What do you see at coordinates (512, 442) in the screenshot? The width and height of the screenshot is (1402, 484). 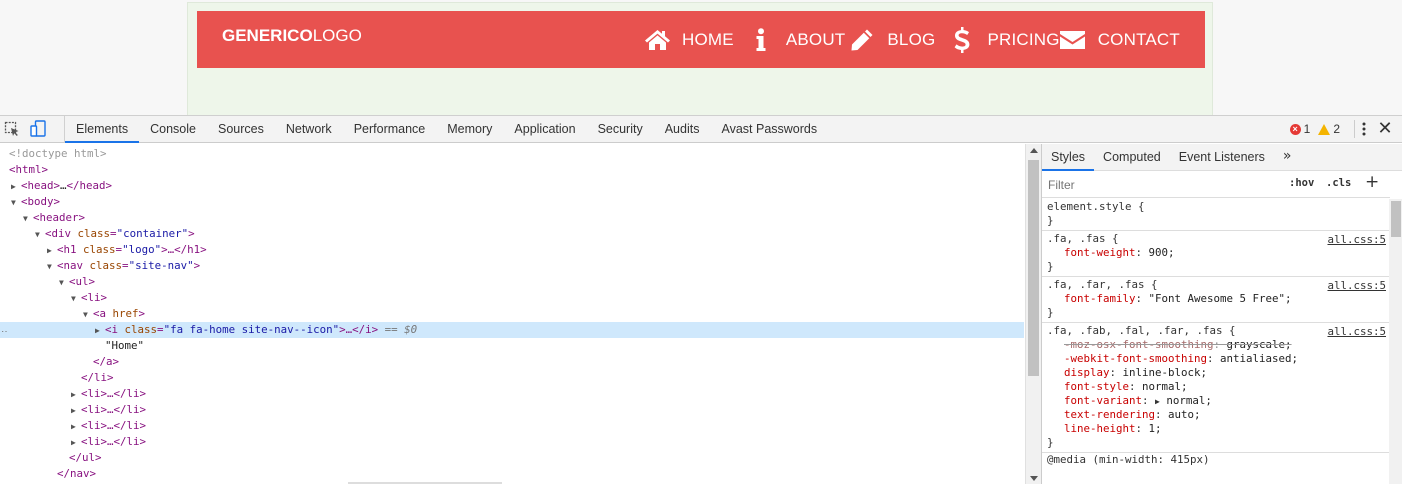 I see `tree-line-li-5: ▶ <li>…</li>` at bounding box center [512, 442].